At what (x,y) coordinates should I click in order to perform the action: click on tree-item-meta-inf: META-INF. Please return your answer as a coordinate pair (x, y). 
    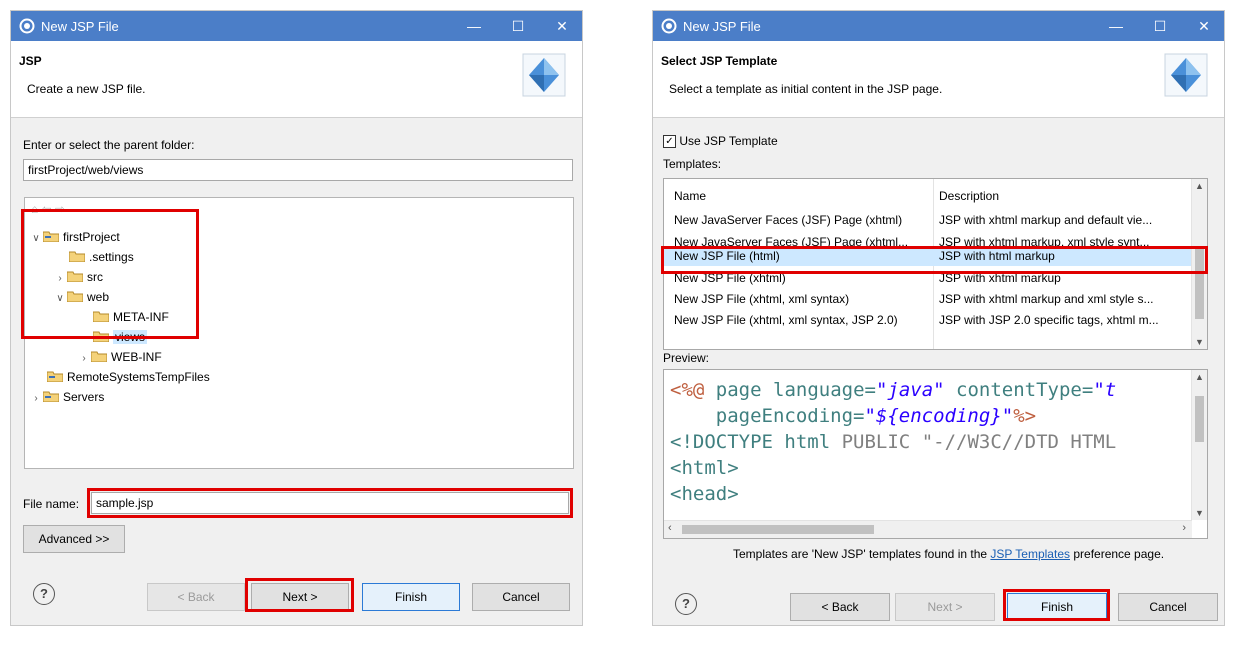
    Looking at the image, I should click on (131, 317).